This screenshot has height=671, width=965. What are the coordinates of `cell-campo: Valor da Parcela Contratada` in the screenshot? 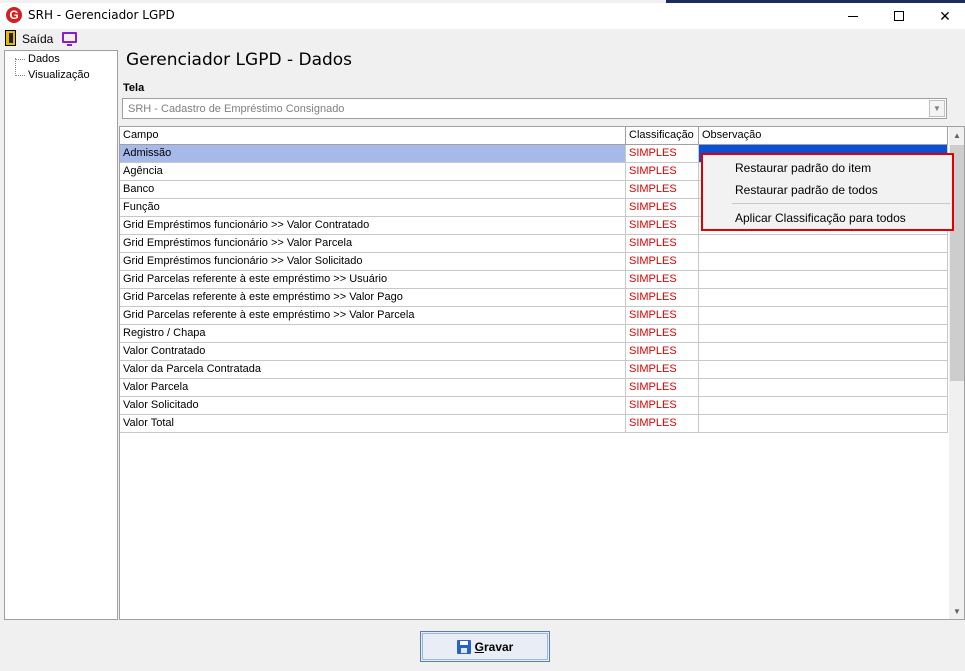 It's located at (373, 370).